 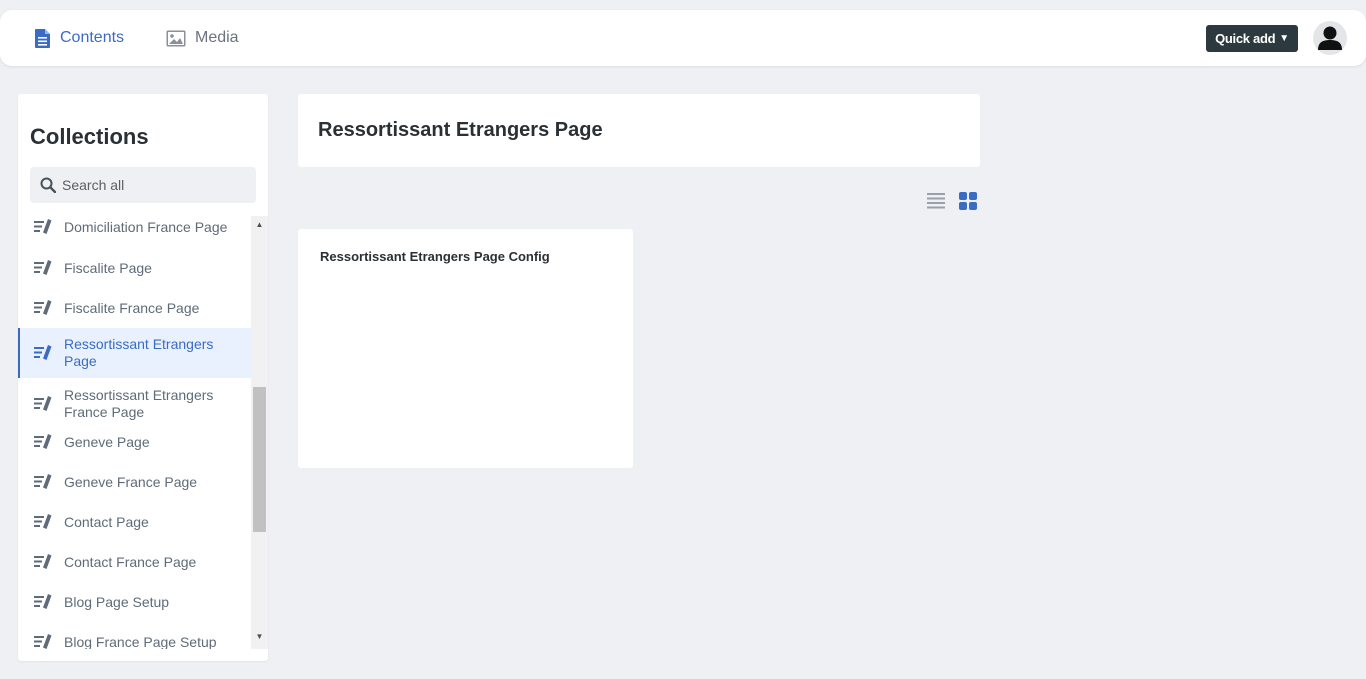 I want to click on scroll-down-arrow-icon: ▼, so click(x=259, y=636).